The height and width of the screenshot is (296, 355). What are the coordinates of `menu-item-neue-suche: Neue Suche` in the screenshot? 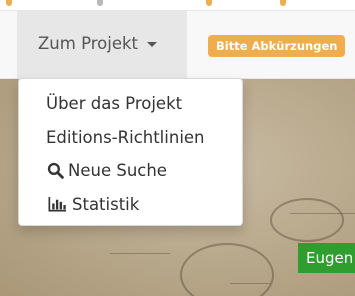 It's located at (130, 171).